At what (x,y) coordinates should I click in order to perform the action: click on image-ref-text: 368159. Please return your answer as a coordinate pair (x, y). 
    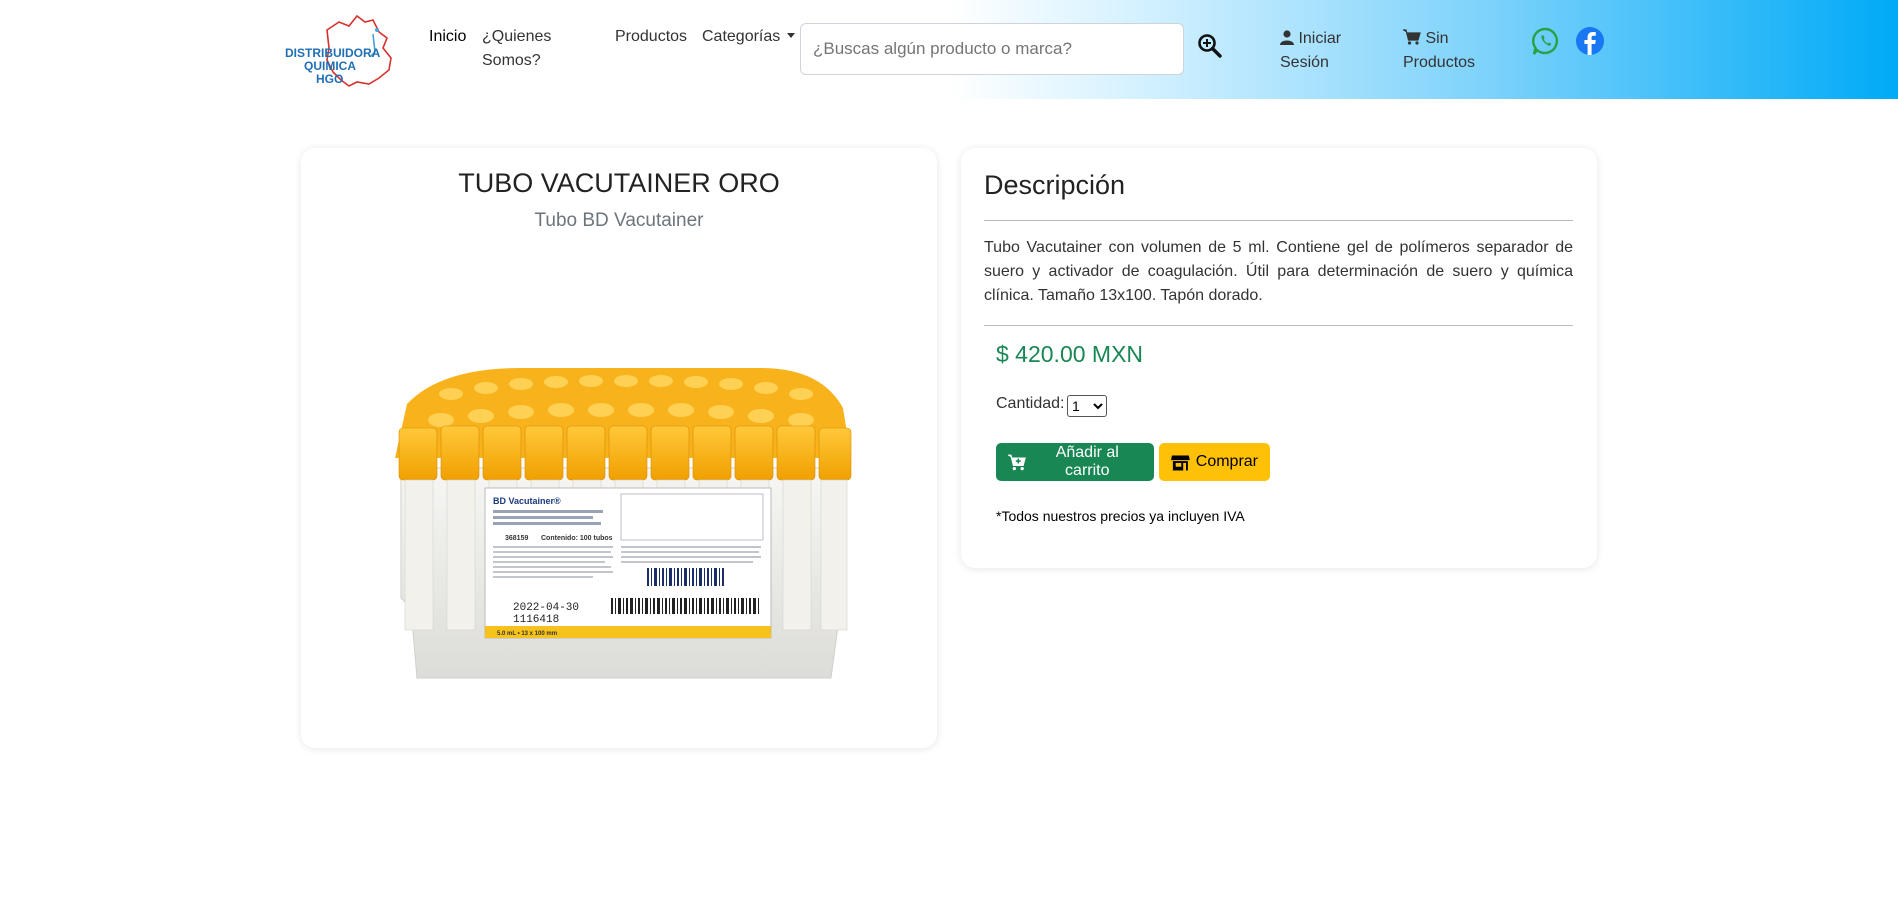
    Looking at the image, I should click on (516, 538).